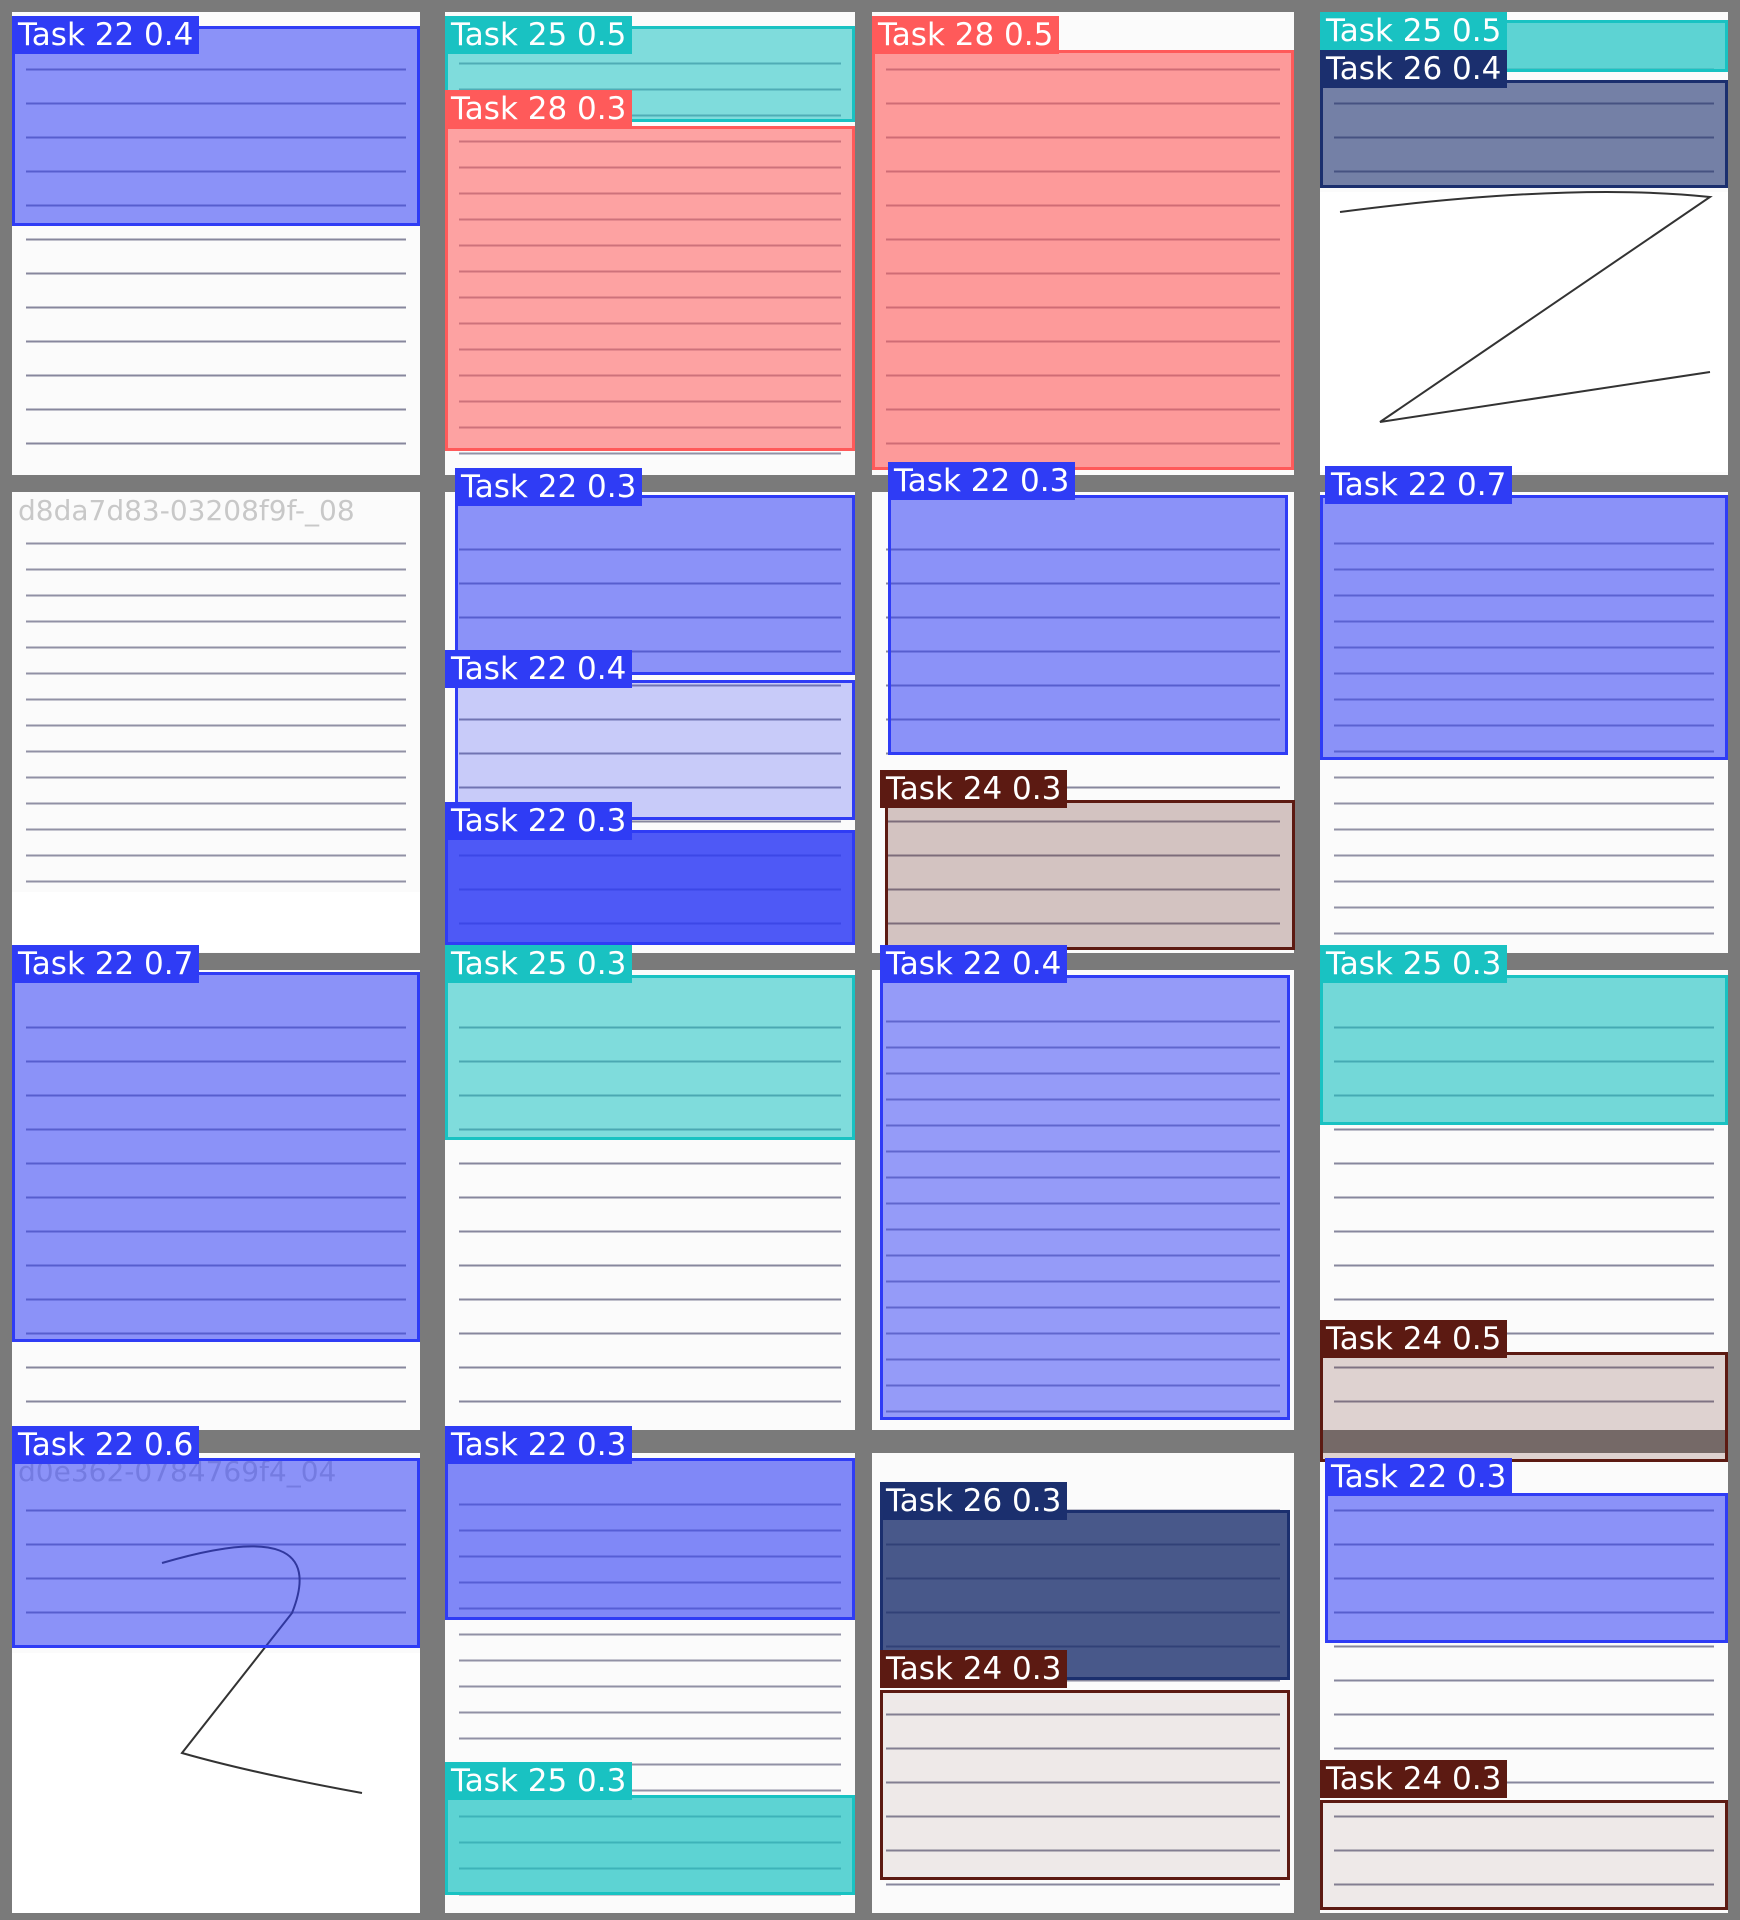  Describe the element at coordinates (106, 1445) in the screenshot. I see `detection-label: Task 22 0.6` at that location.